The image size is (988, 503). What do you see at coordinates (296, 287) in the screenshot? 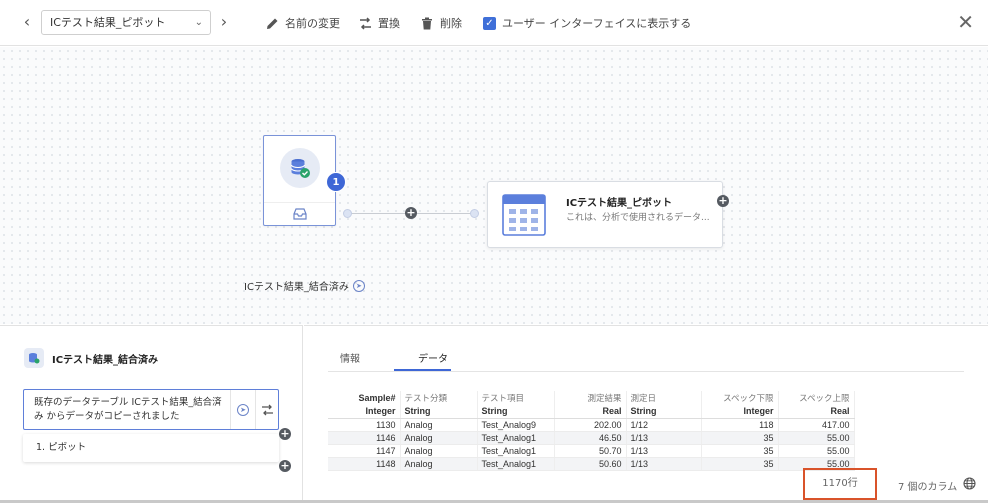
I see `source-node-name: ICテスト結果_結合済み` at bounding box center [296, 287].